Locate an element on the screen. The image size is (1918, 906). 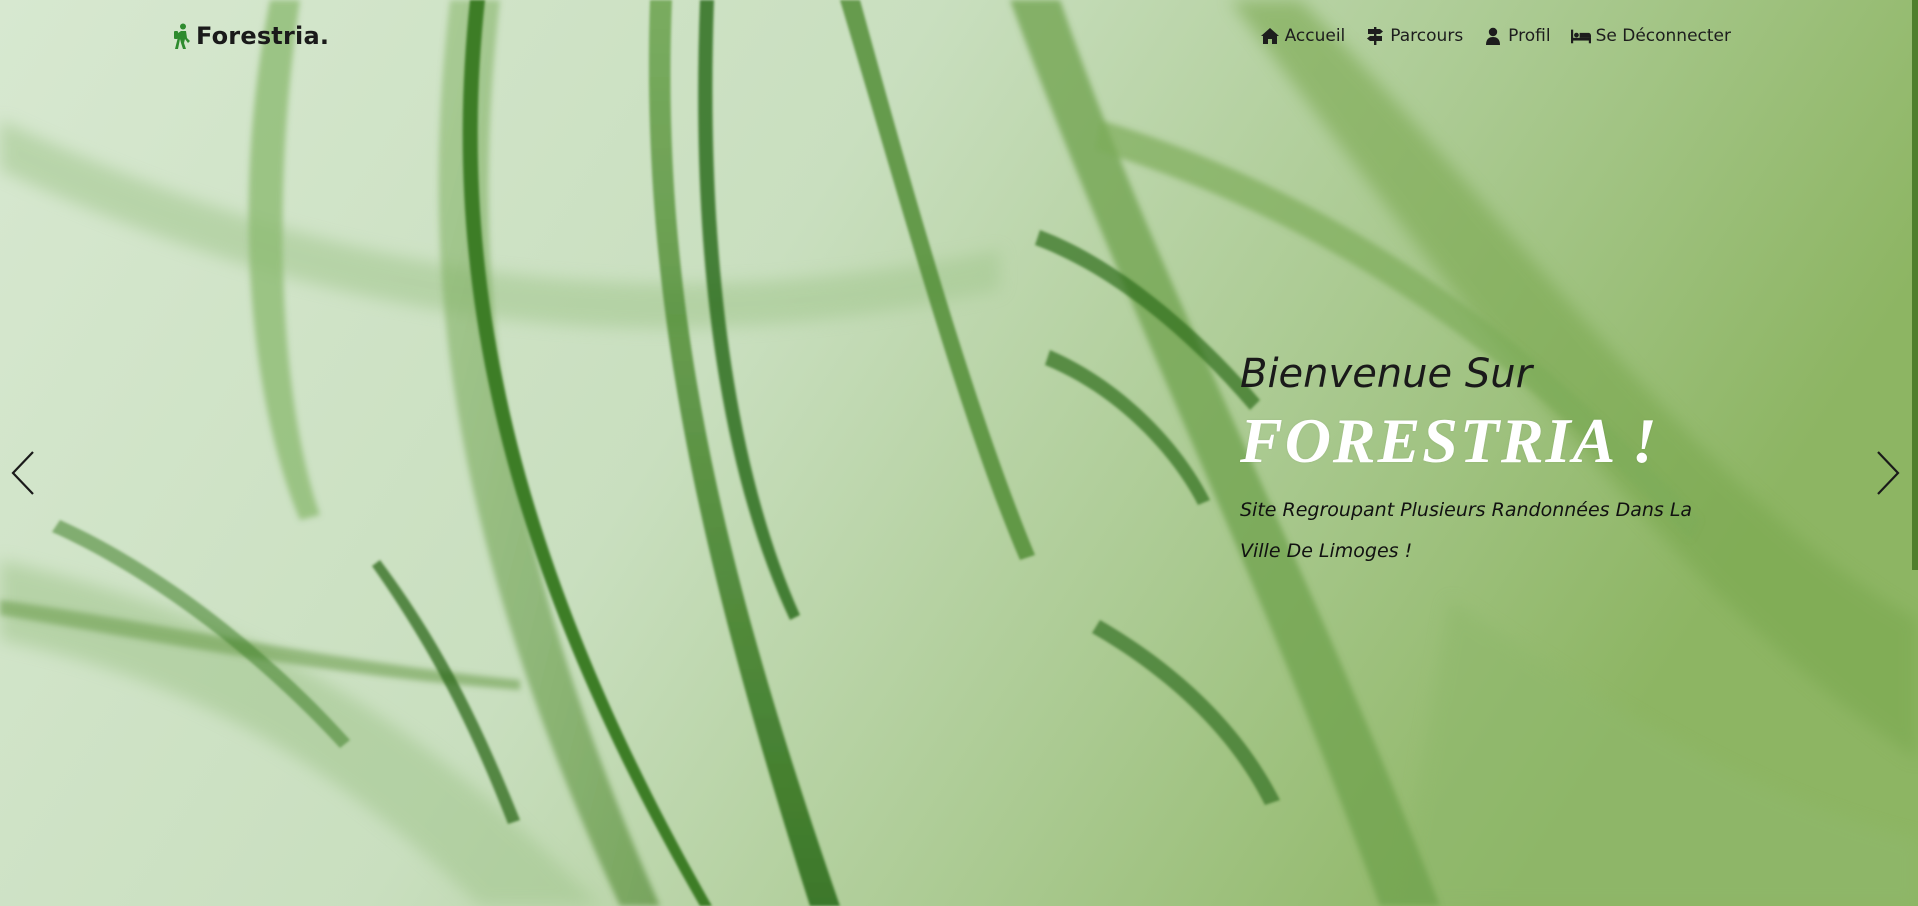
nav-label-profil: Profil is located at coordinates (1529, 36).